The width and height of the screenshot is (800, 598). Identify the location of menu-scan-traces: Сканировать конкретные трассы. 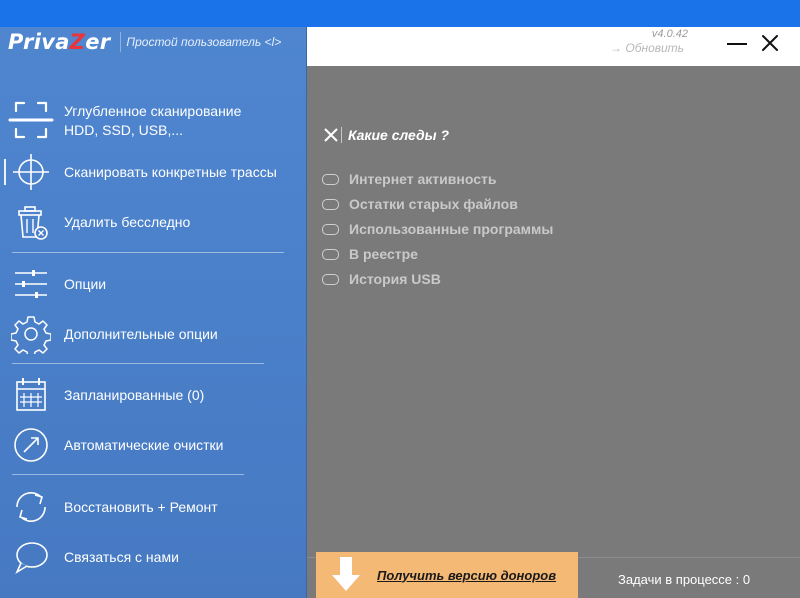
(150, 172).